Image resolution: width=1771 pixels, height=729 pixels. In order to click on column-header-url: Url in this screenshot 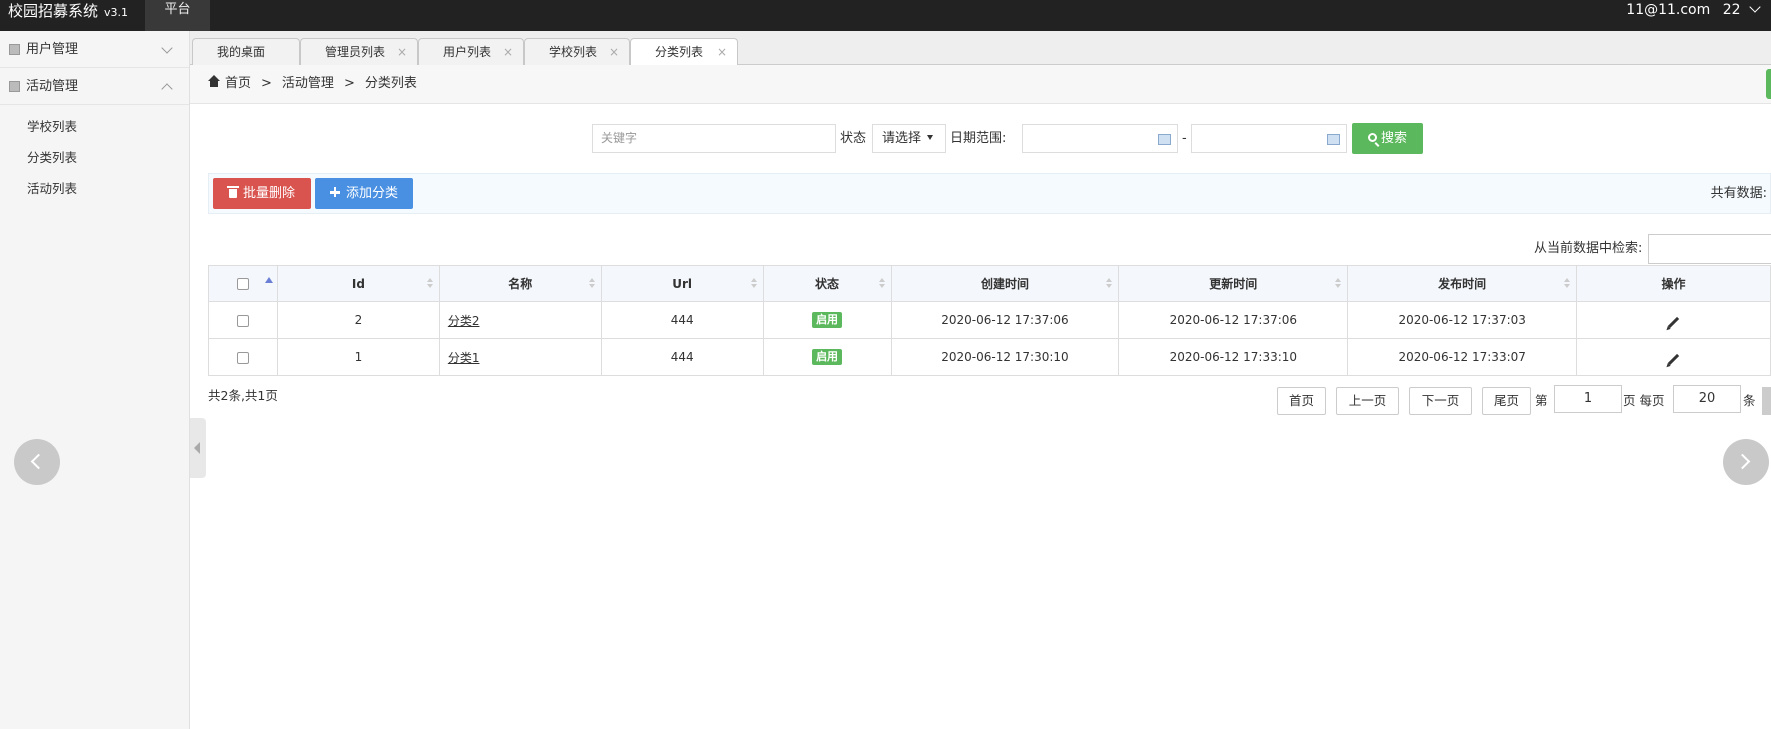, I will do `click(682, 283)`.